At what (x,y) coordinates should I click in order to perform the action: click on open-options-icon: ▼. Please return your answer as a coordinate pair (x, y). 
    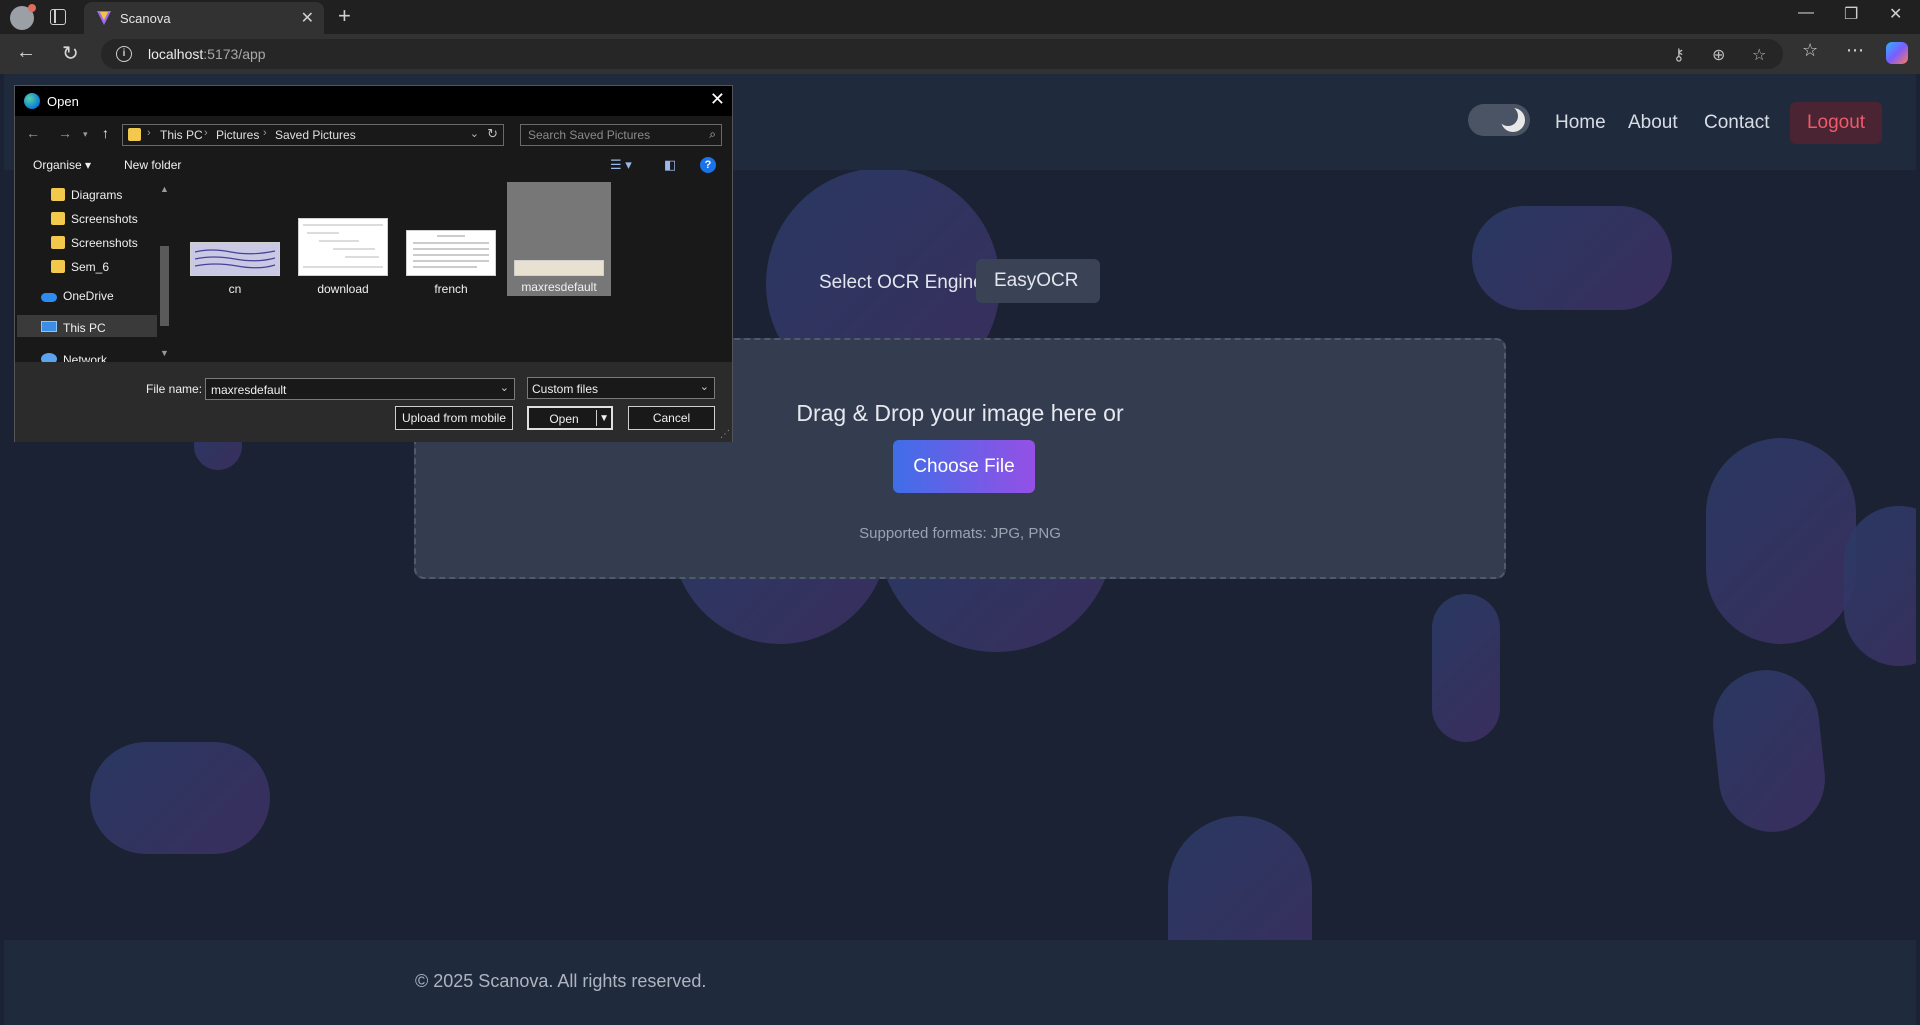
    Looking at the image, I should click on (604, 419).